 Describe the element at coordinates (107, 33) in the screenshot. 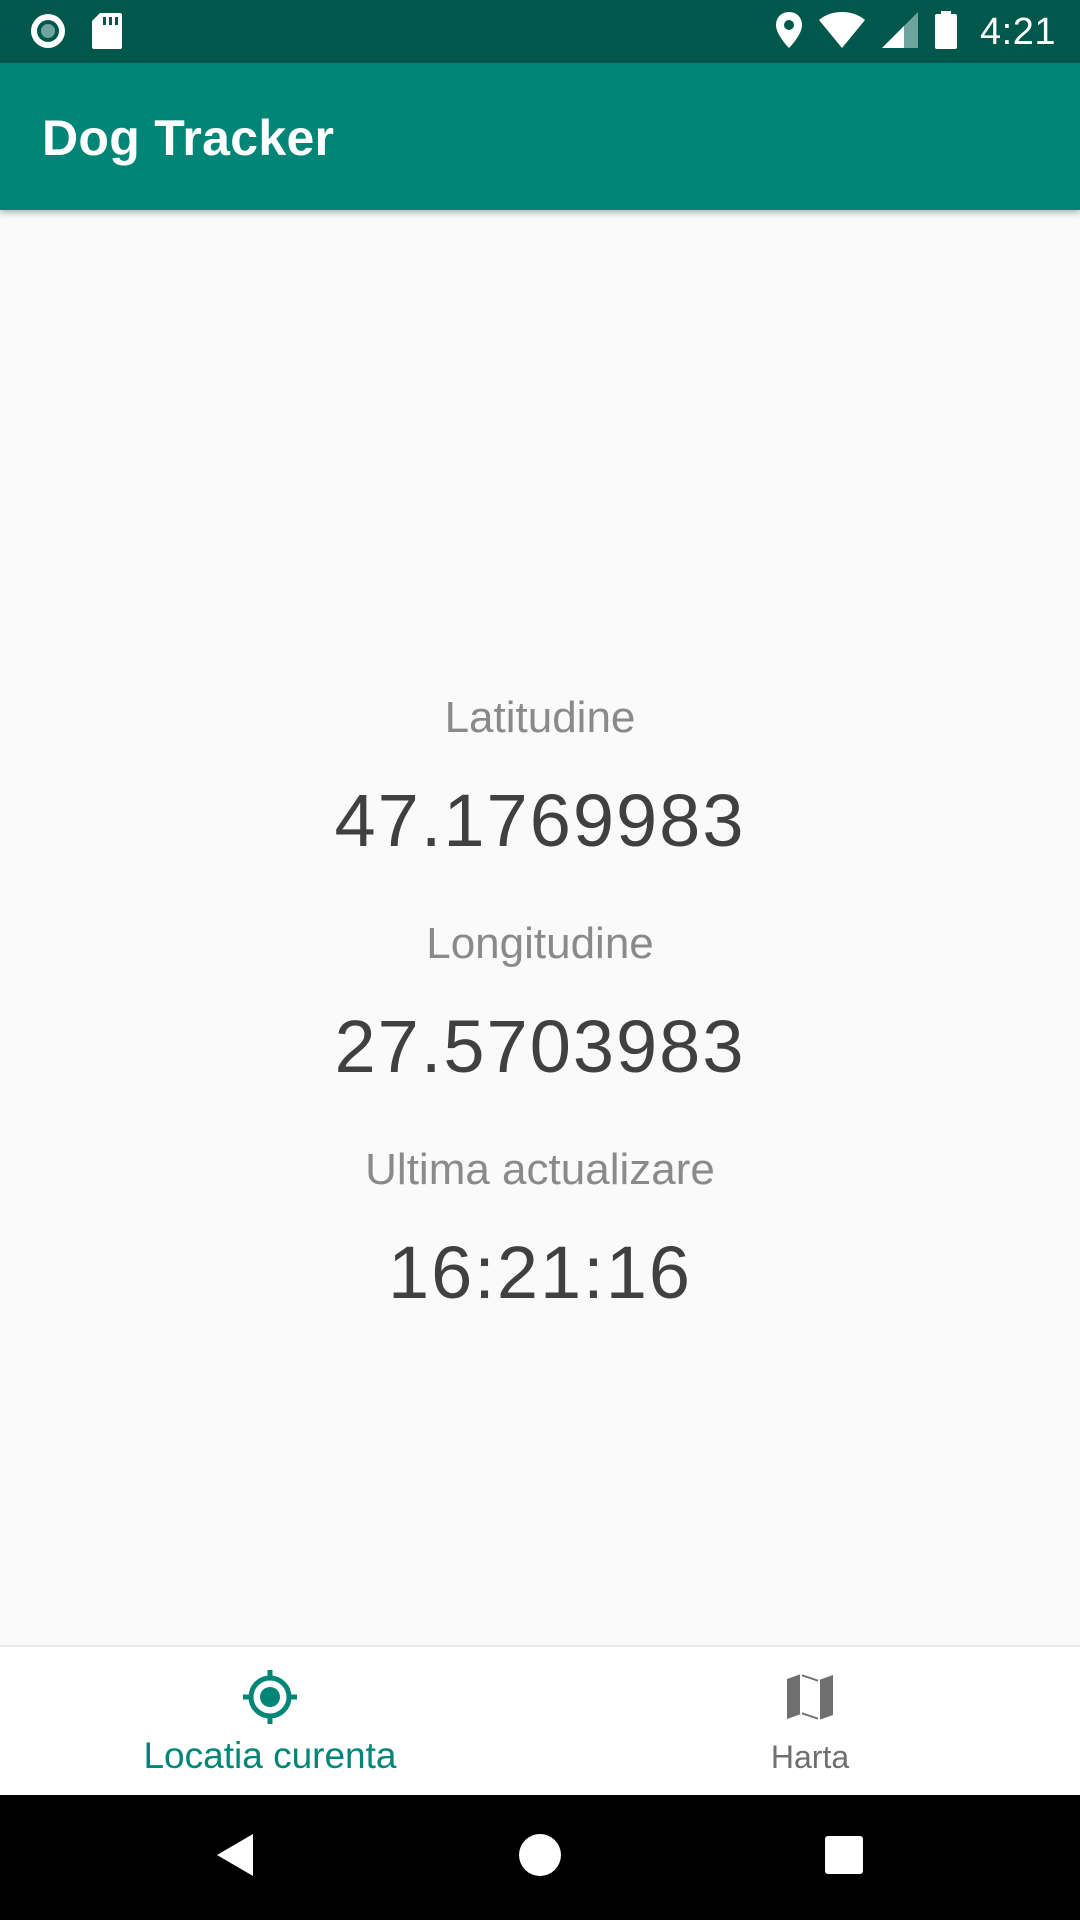

I see `sd-card-icon` at that location.